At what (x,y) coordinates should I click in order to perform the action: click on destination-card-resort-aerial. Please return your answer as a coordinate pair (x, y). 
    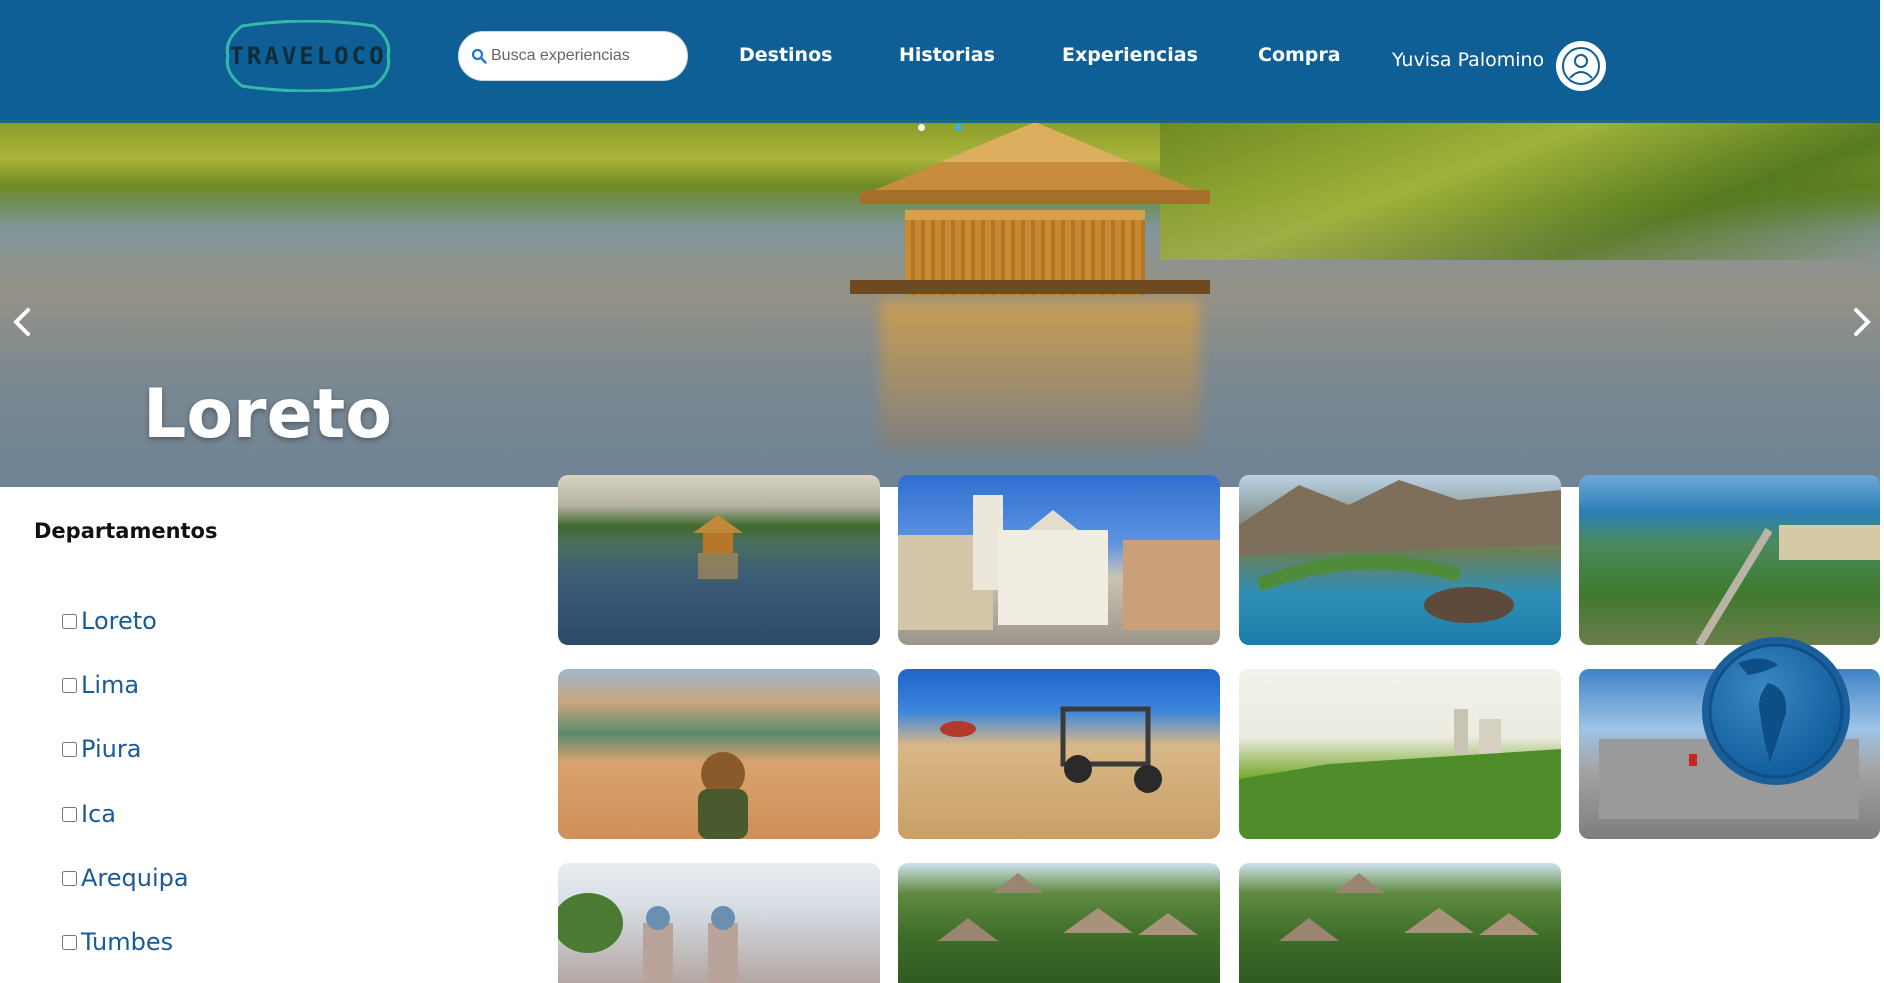
    Looking at the image, I should click on (1729, 560).